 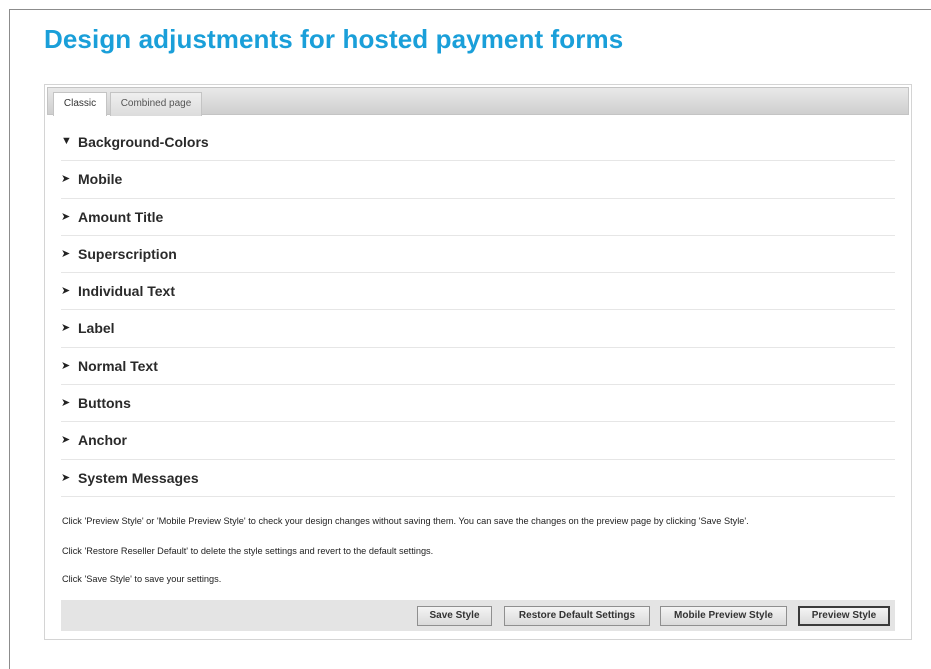 I want to click on section-system-messages: ➤ System Messages, so click(x=478, y=478).